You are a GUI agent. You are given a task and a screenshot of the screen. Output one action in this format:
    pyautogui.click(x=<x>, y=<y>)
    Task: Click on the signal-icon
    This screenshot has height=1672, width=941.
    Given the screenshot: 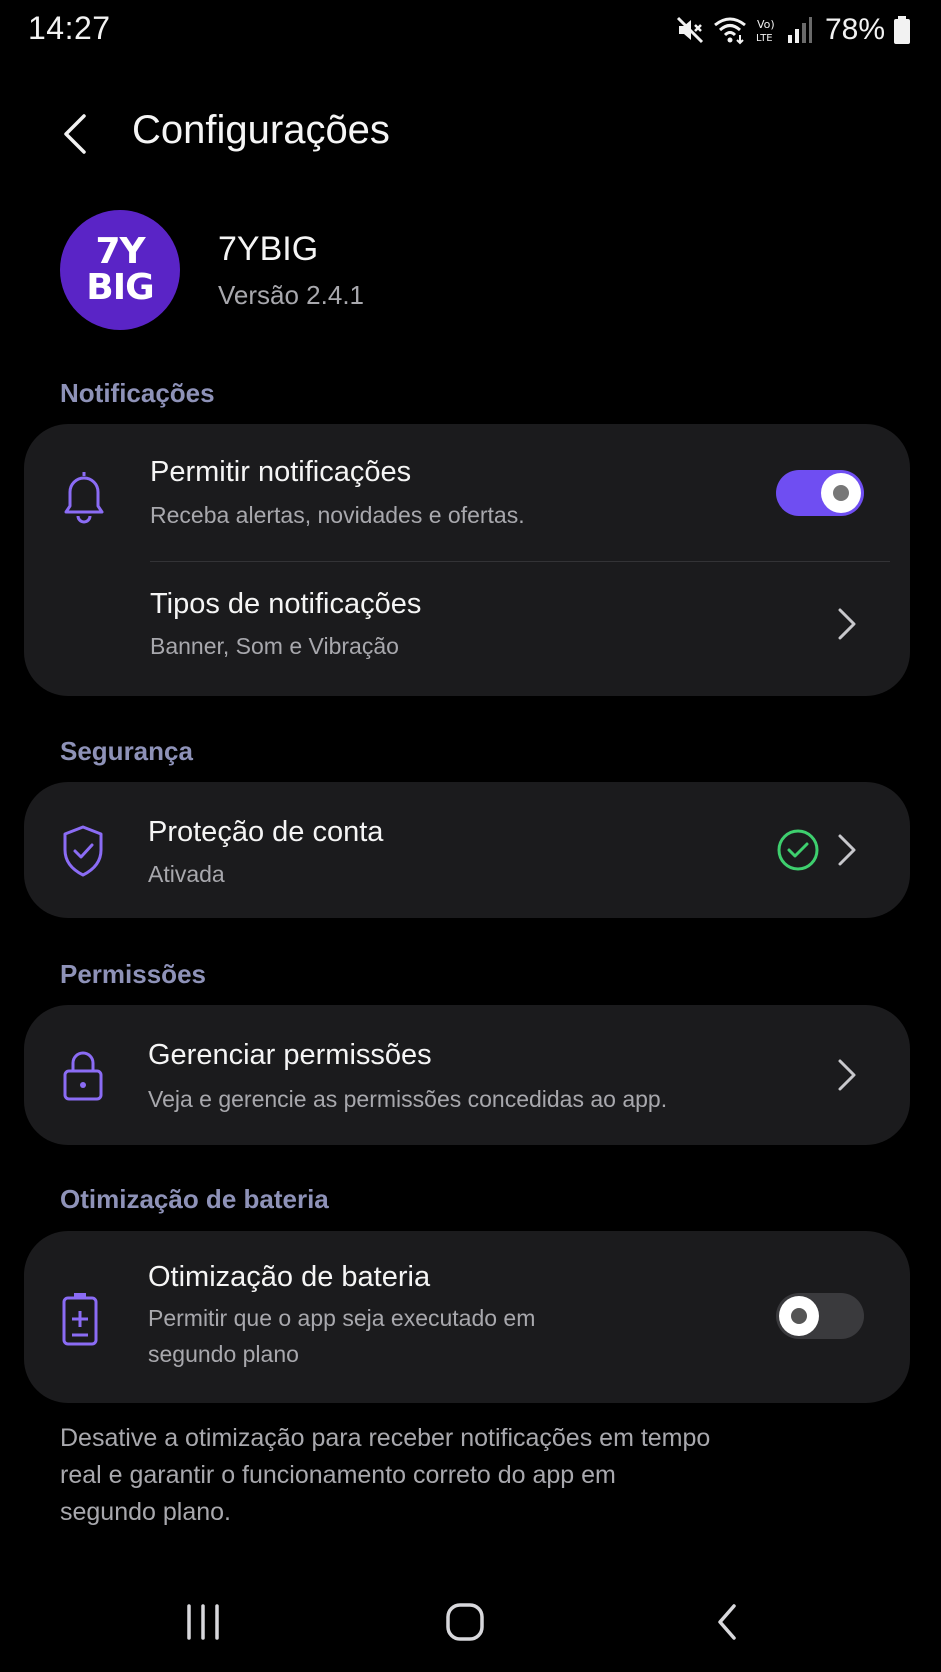 What is the action you would take?
    pyautogui.click(x=799, y=30)
    